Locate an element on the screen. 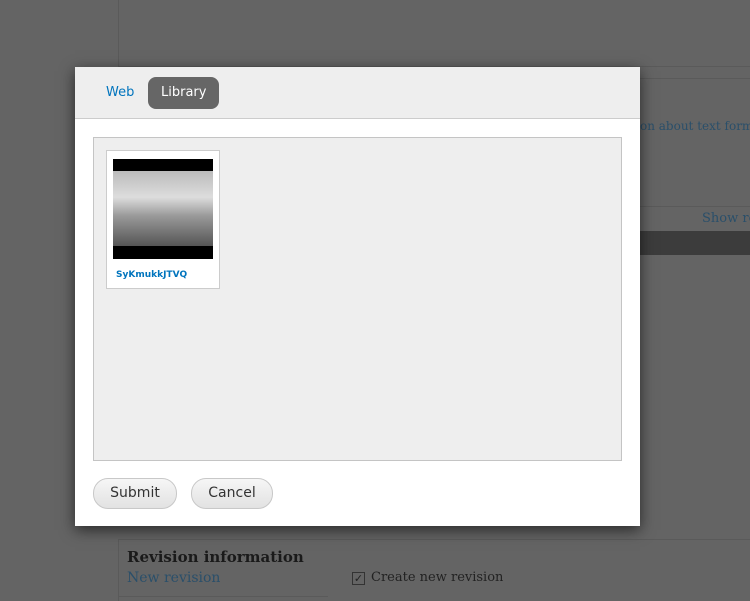 The width and height of the screenshot is (750, 601). tab-library: Library is located at coordinates (184, 93).